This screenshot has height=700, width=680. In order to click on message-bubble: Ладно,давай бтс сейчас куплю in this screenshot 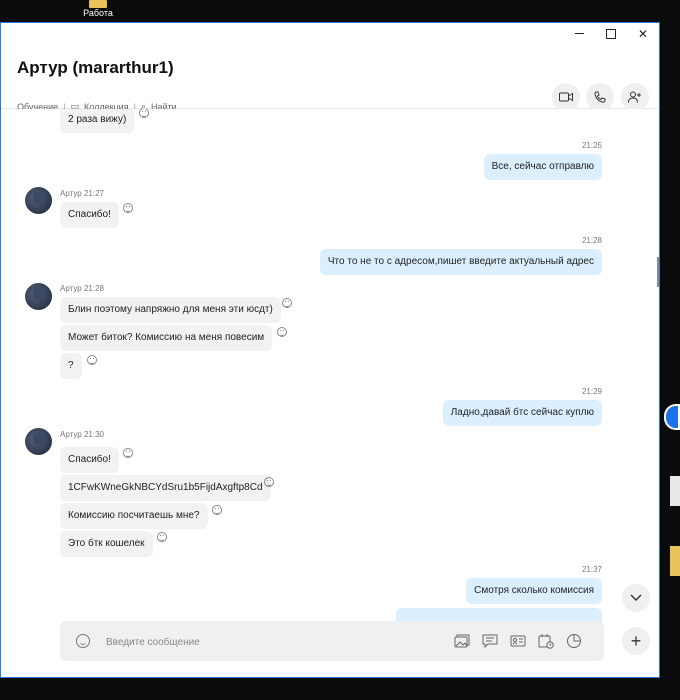, I will do `click(522, 413)`.